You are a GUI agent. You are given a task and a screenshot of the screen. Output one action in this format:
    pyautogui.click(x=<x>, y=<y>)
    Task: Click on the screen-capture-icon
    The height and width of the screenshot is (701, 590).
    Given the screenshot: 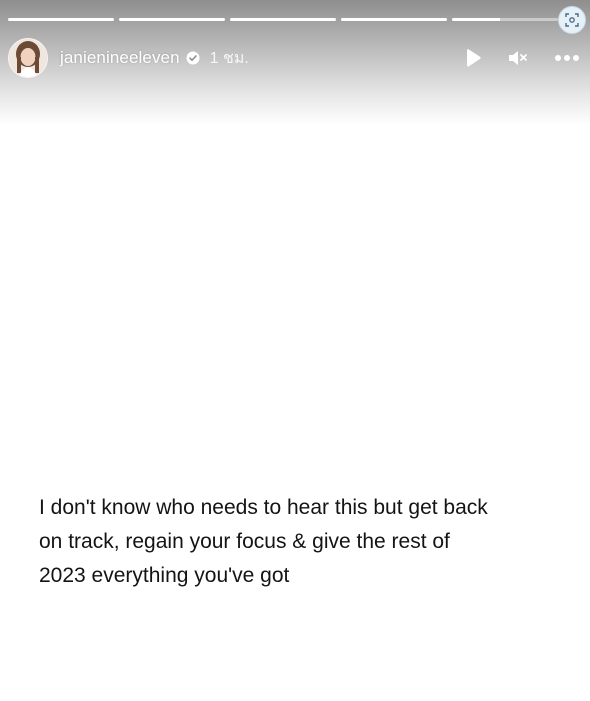 What is the action you would take?
    pyautogui.click(x=572, y=20)
    